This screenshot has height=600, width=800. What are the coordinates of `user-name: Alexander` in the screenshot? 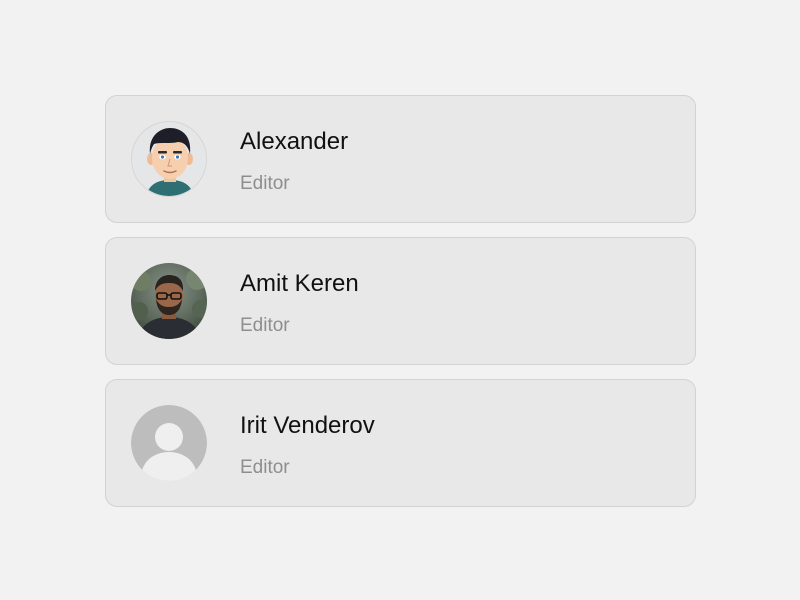 It's located at (294, 141).